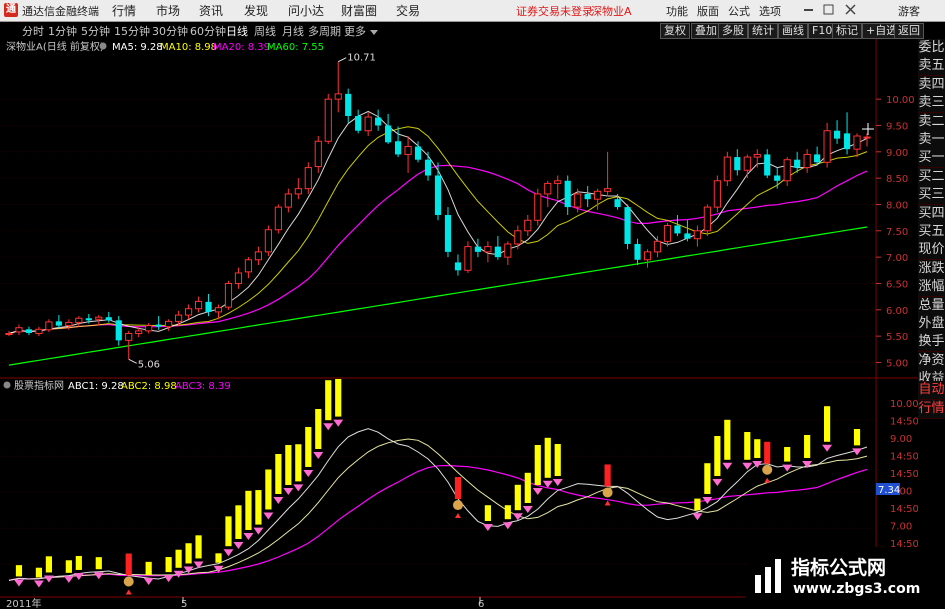 The height and width of the screenshot is (609, 945). What do you see at coordinates (39, 385) in the screenshot?
I see `indicator-name: 股票指标网` at bounding box center [39, 385].